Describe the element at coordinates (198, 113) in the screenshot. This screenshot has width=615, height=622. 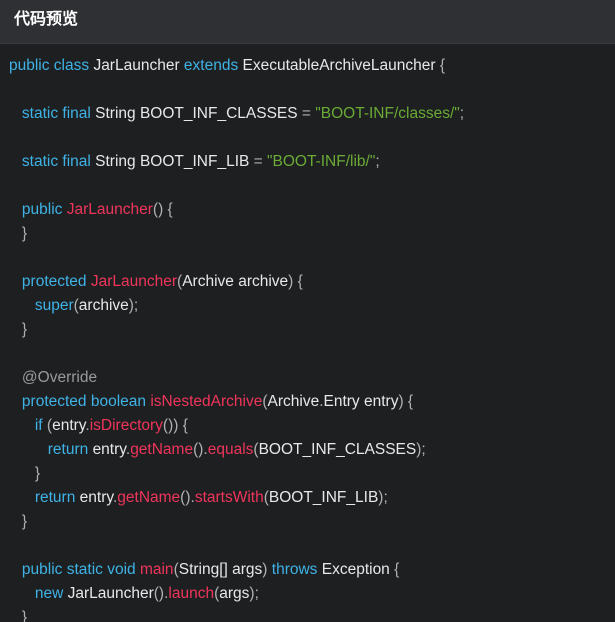
I see `code-token: String BOOT_INF_CLASSES` at that location.